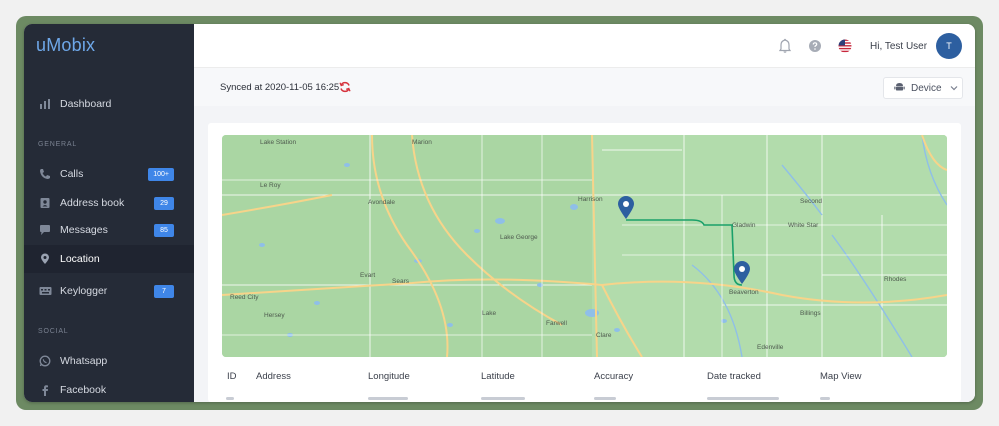 The width and height of the screenshot is (999, 426). I want to click on map-label: Billings, so click(810, 313).